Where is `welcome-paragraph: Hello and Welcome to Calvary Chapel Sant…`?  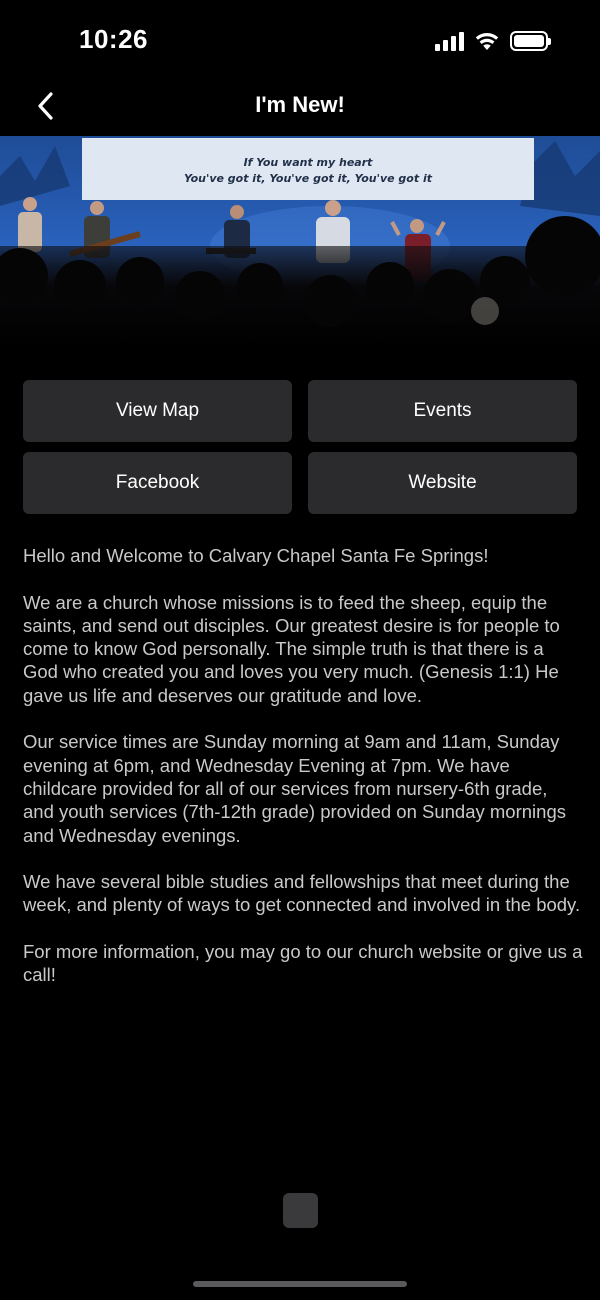
welcome-paragraph: Hello and Welcome to Calvary Chapel Sant… is located at coordinates (256, 555).